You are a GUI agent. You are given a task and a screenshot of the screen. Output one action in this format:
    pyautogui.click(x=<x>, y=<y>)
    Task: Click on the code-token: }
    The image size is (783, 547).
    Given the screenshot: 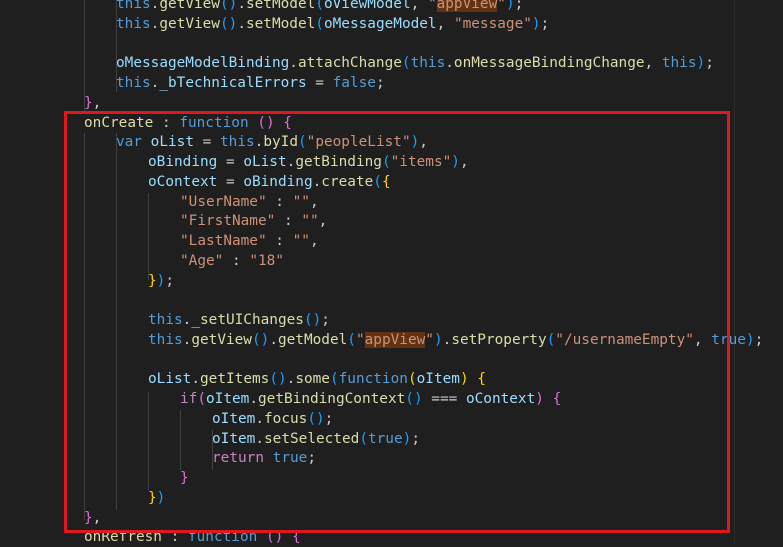 What is the action you would take?
    pyautogui.click(x=88, y=102)
    